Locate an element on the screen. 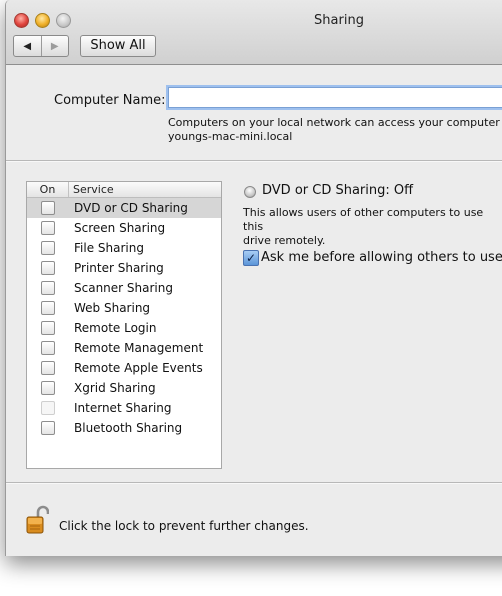 Image resolution: width=502 pixels, height=596 pixels. service-row-file-sharing: File Sharing is located at coordinates (124, 248).